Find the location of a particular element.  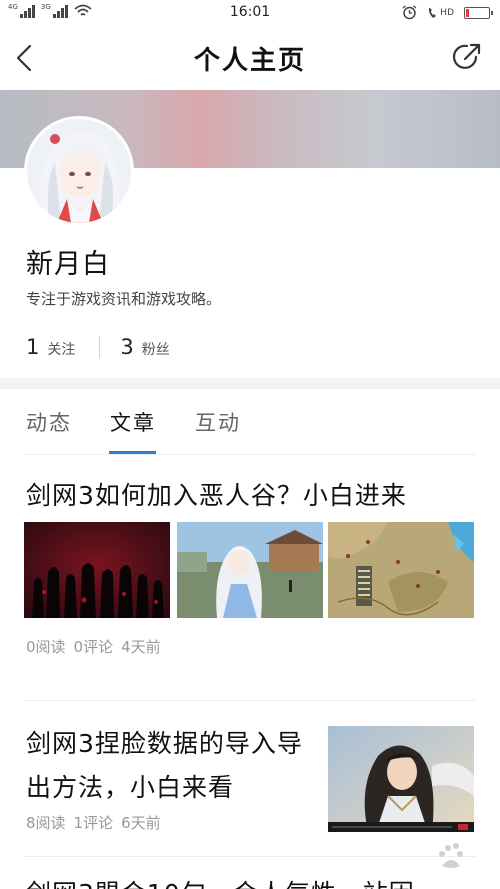

stats-divider is located at coordinates (100, 347).